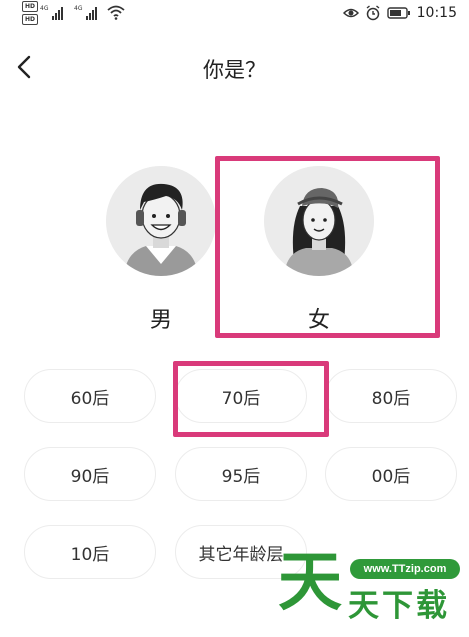 This screenshot has width=469, height=637. I want to click on watermark-logo: 天 www.TTzip.com 天下载, so click(371, 590).